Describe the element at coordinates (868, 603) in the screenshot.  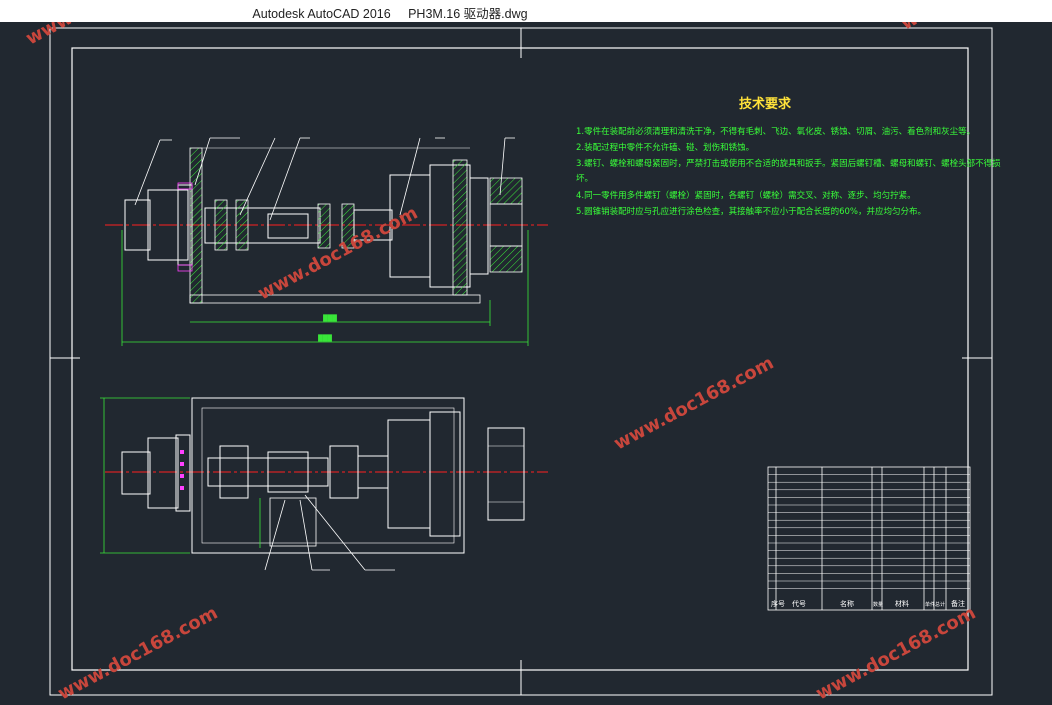
I see `table-header-row: 序号 代号 名称 数量 材料 单件 总计 备注` at that location.